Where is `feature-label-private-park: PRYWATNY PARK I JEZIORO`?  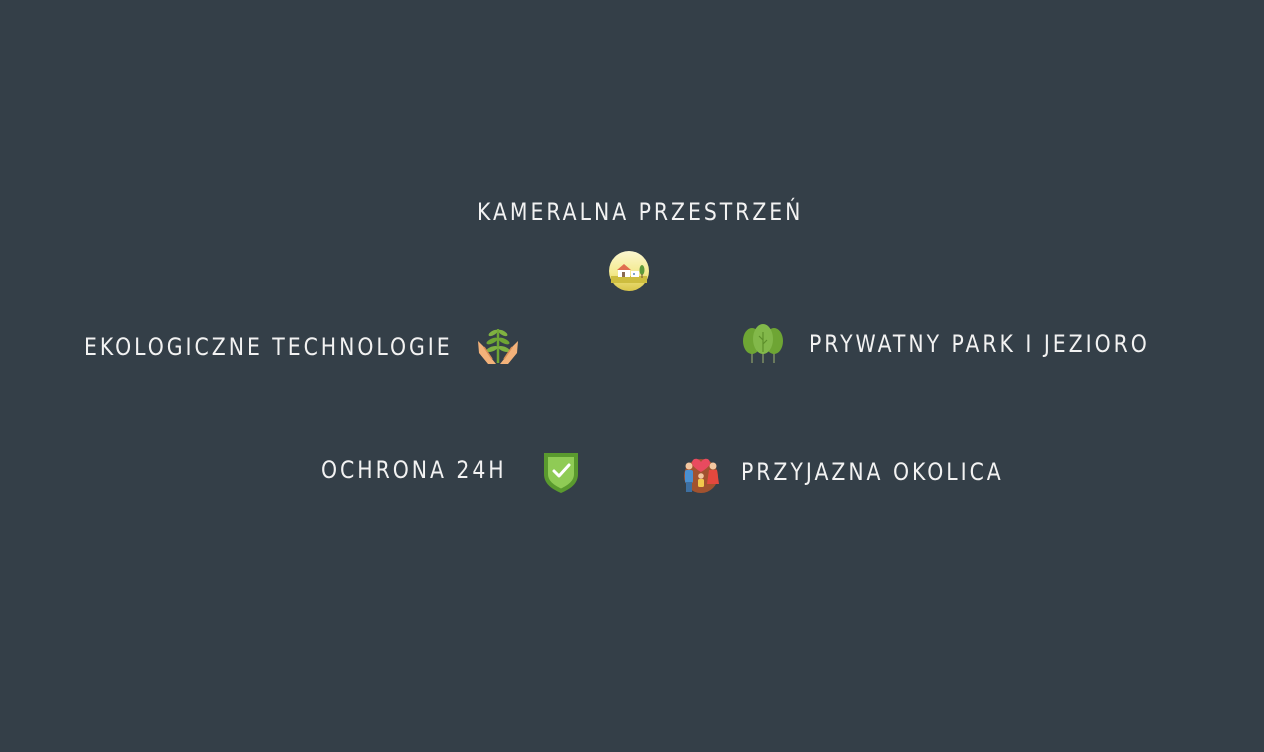
feature-label-private-park: PRYWATNY PARK I JEZIORO is located at coordinates (979, 344).